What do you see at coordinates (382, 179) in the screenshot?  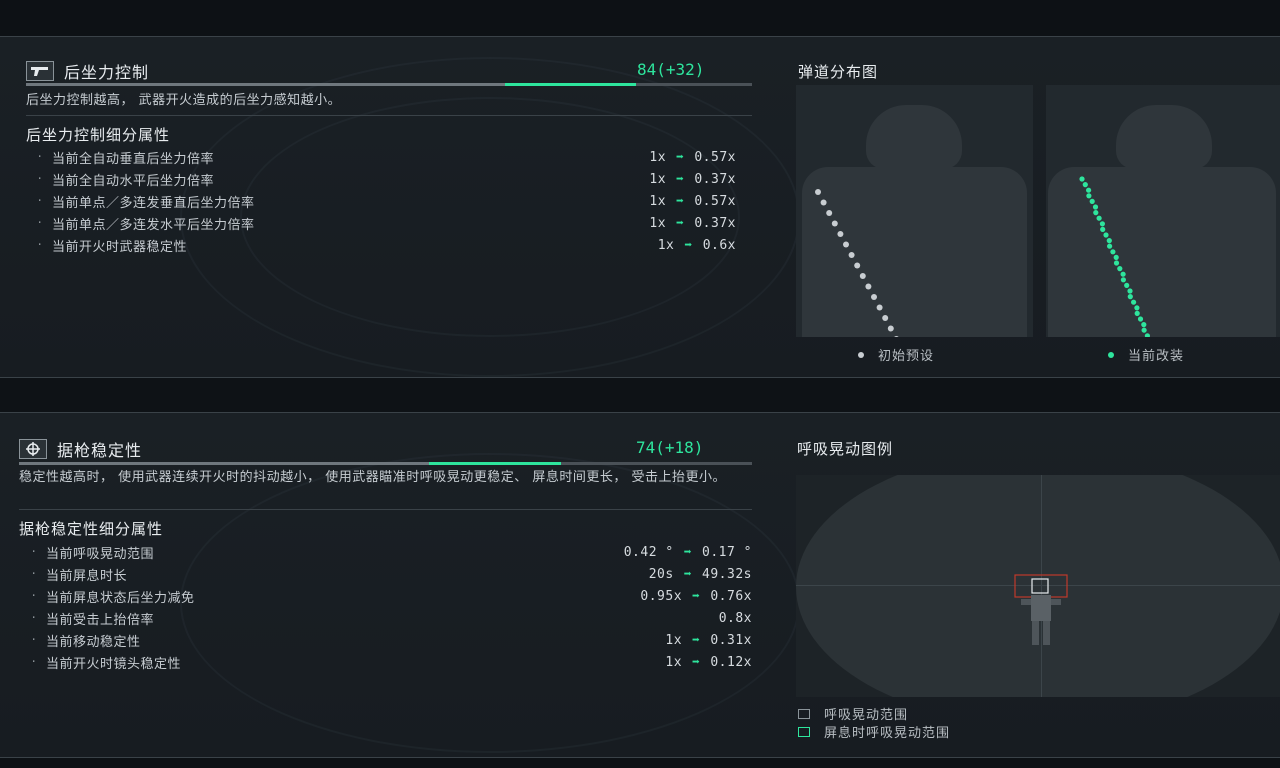 I see `stat-row: · 当前全自动水平后坐力倍率 1x ➡ 0.37x` at bounding box center [382, 179].